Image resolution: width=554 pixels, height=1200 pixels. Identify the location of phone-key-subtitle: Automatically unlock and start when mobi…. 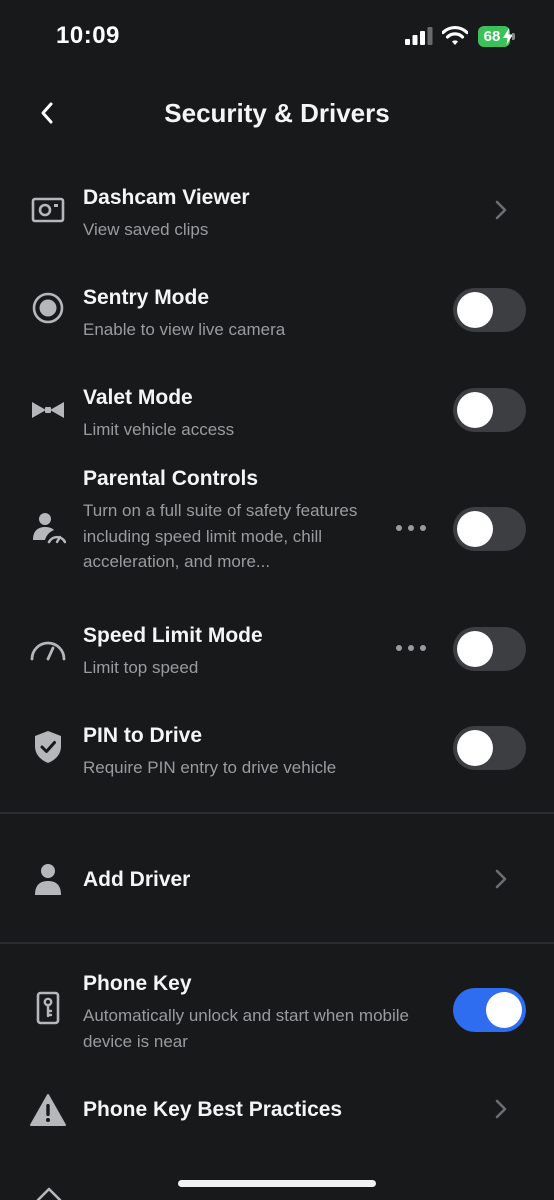
(246, 1028).